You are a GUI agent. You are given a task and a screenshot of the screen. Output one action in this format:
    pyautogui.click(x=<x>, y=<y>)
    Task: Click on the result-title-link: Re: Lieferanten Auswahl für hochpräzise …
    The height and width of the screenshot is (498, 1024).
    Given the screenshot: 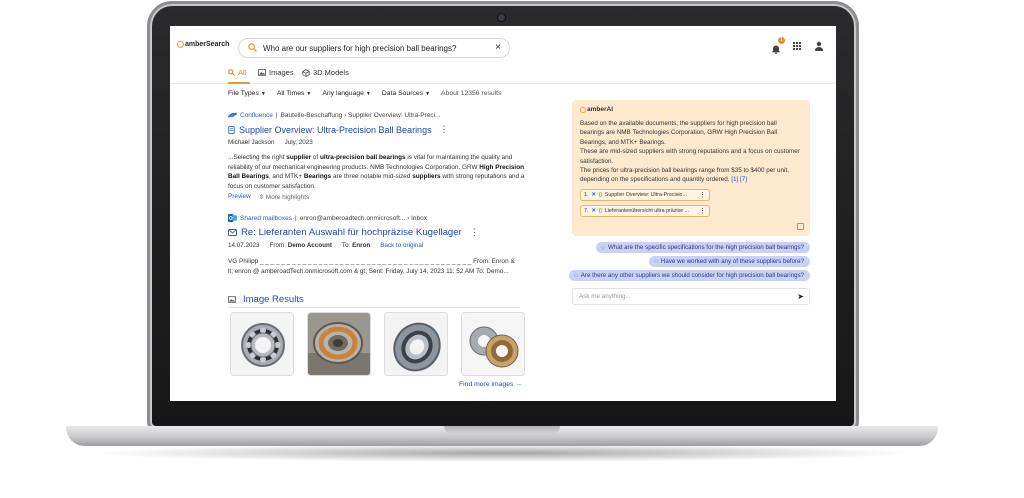 What is the action you would take?
    pyautogui.click(x=351, y=232)
    